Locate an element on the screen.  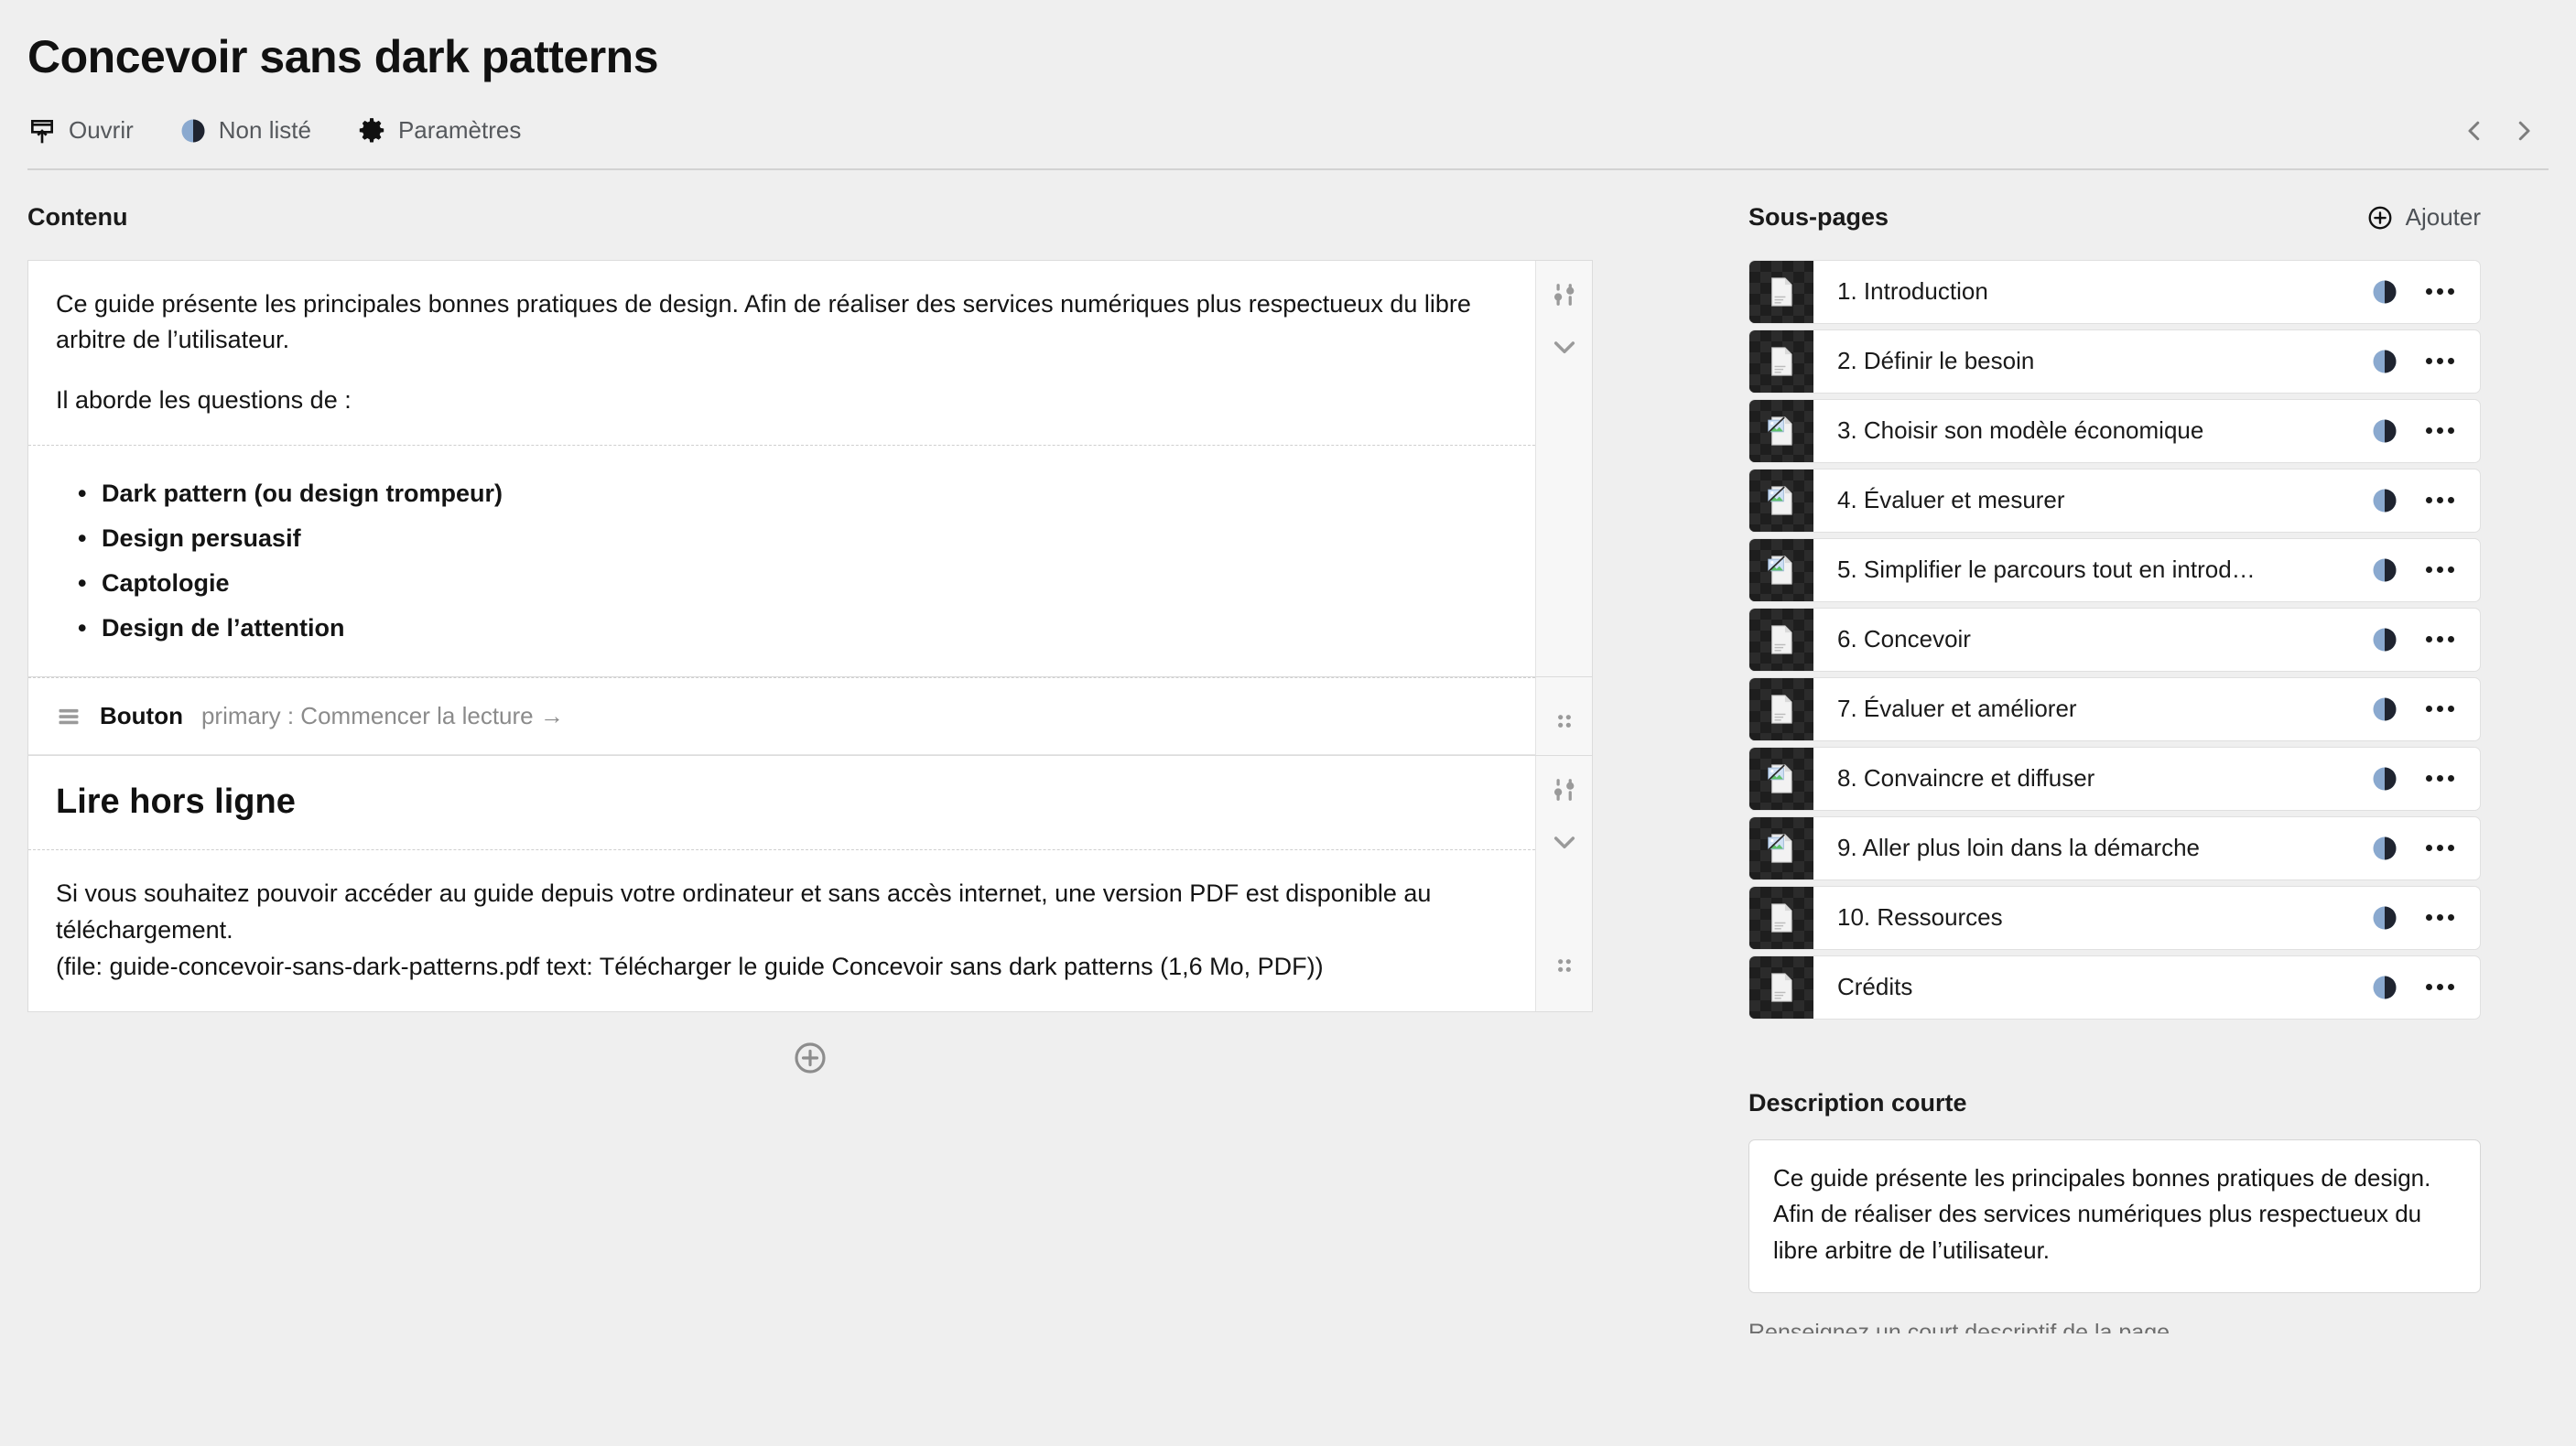
subpage-row: 2. Définir le besoin is located at coordinates (2115, 361).